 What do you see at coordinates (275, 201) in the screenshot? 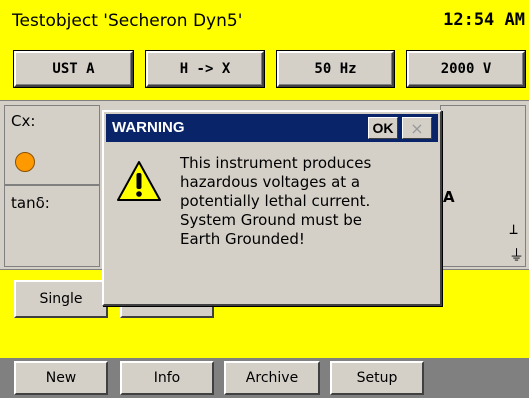
I see `dialog-message-line: potentially lethal current.` at bounding box center [275, 201].